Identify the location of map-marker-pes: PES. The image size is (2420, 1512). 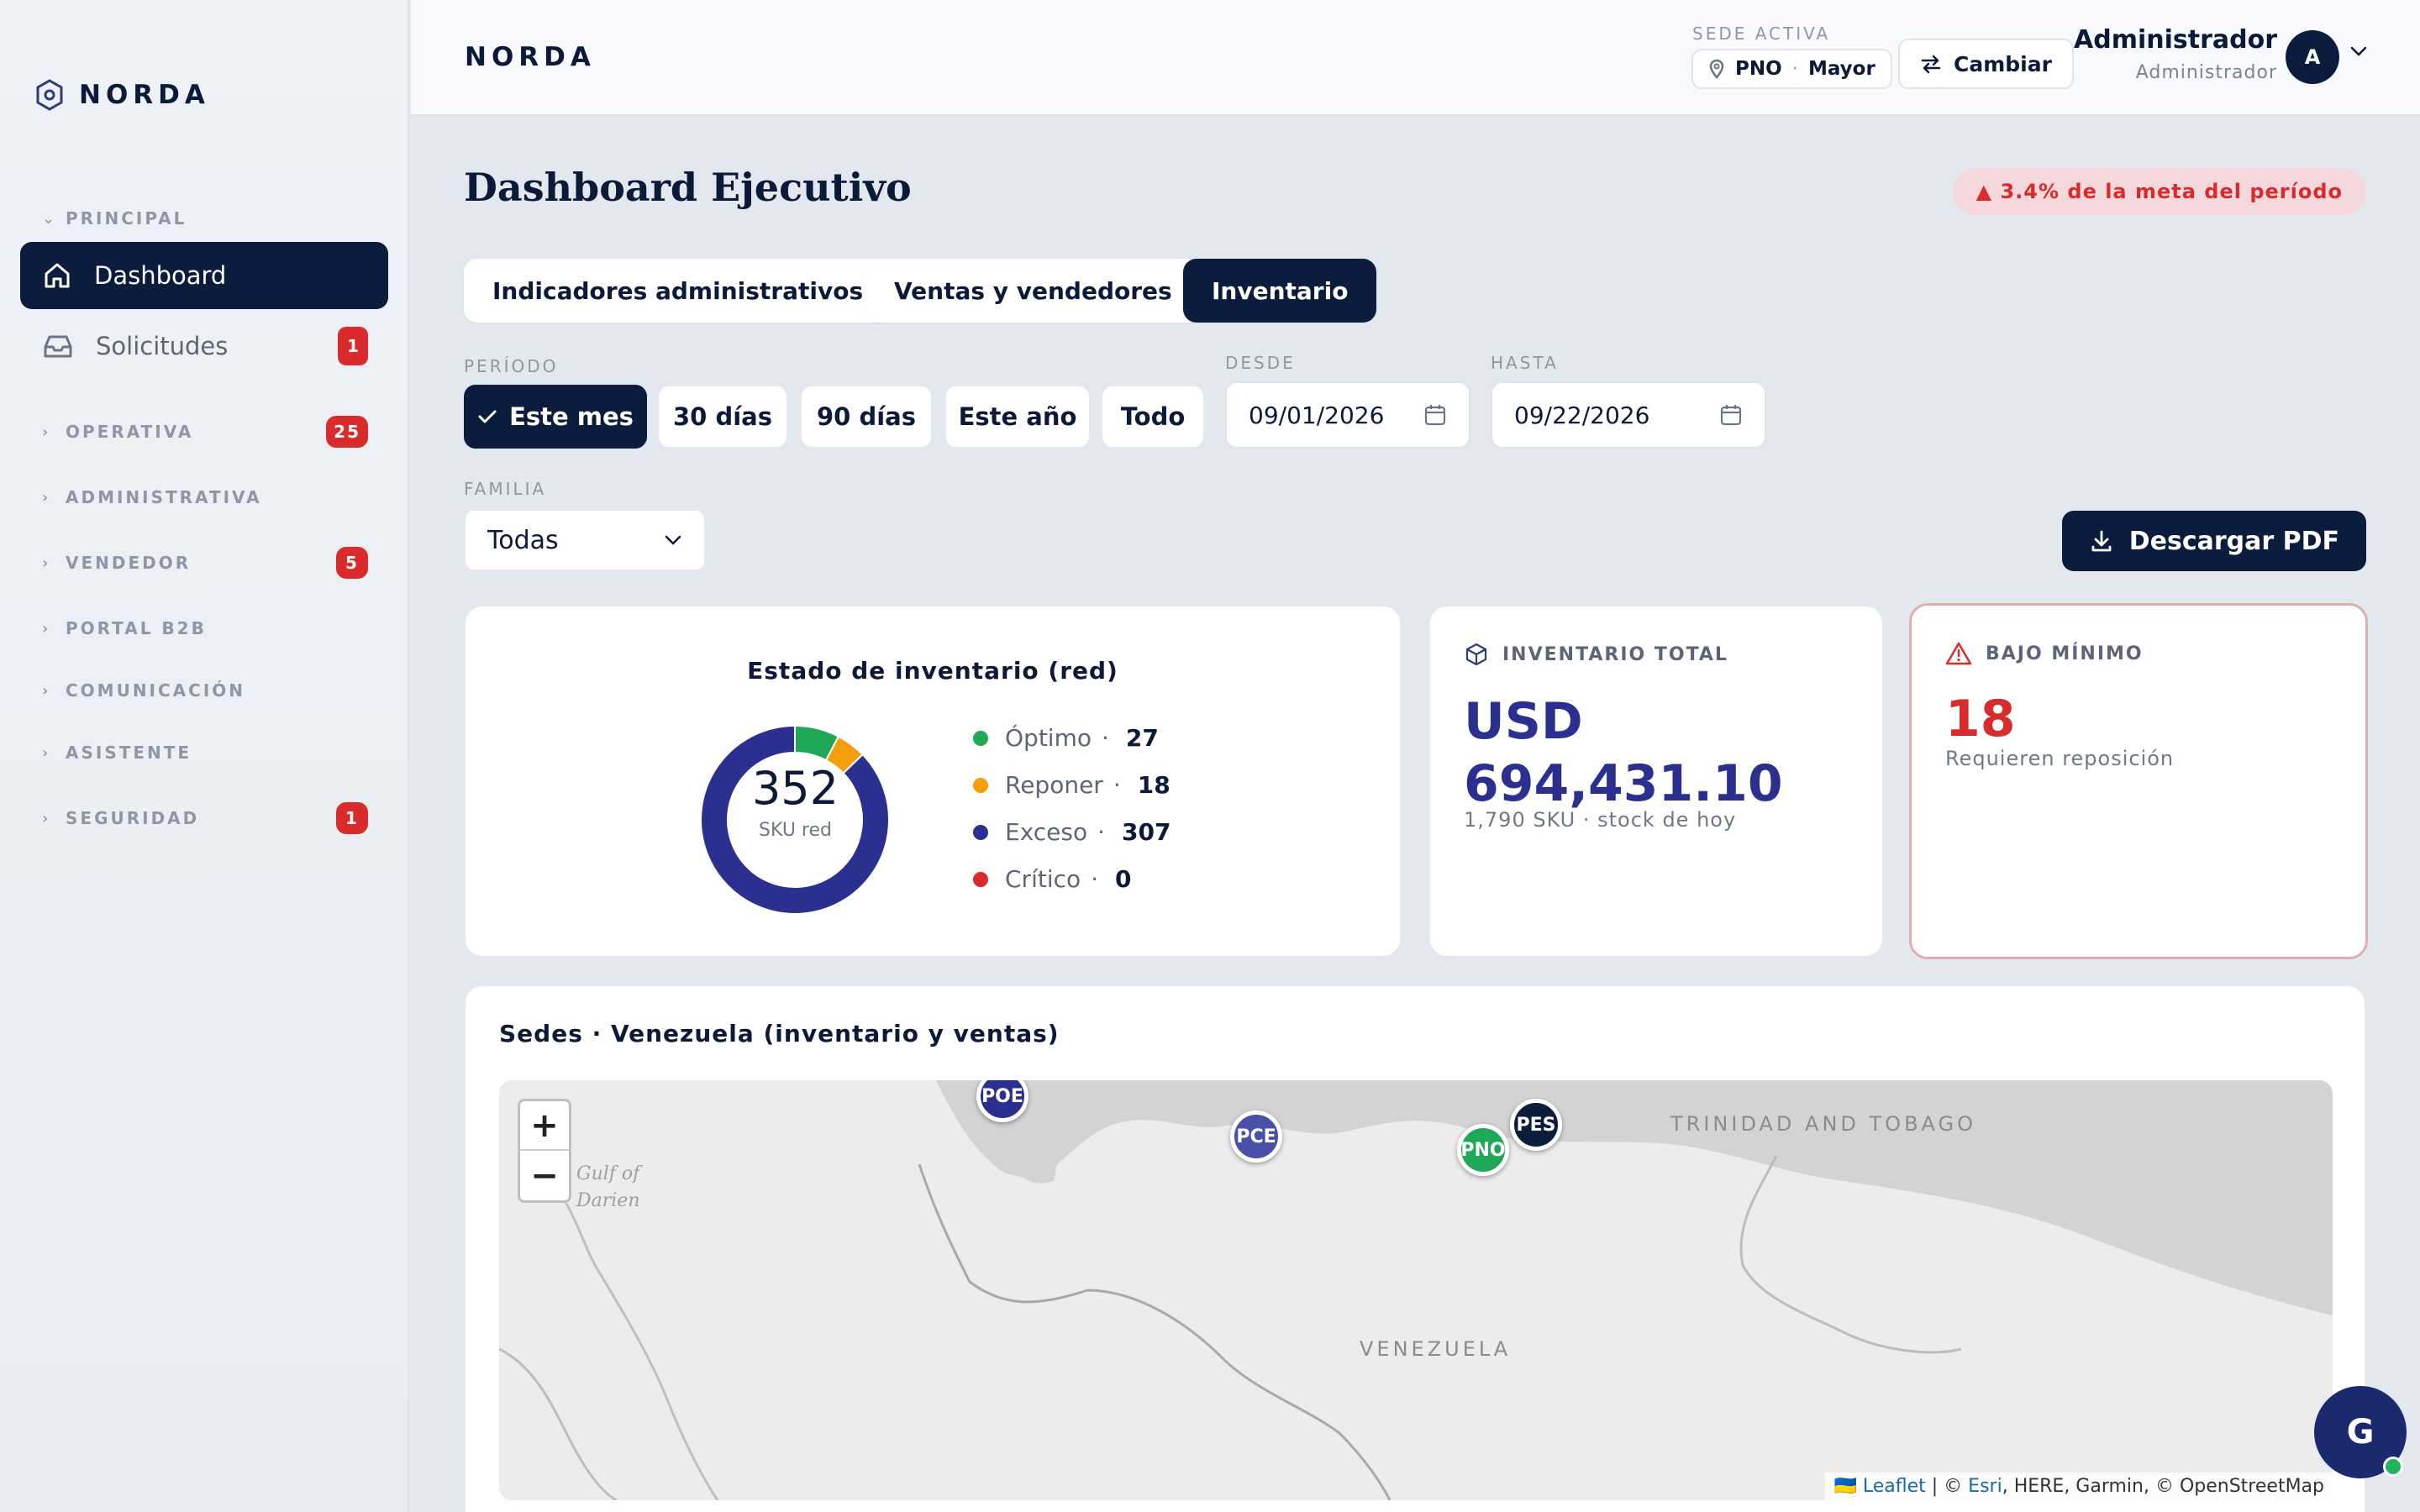
(1536, 1125).